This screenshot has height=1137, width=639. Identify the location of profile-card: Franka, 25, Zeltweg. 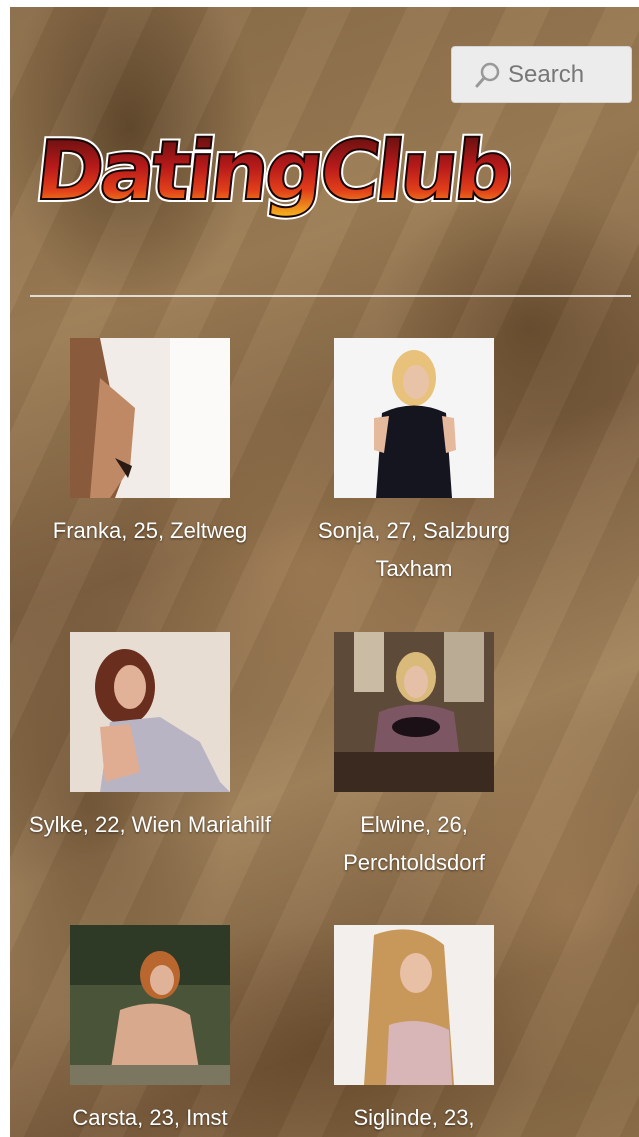
(150, 444).